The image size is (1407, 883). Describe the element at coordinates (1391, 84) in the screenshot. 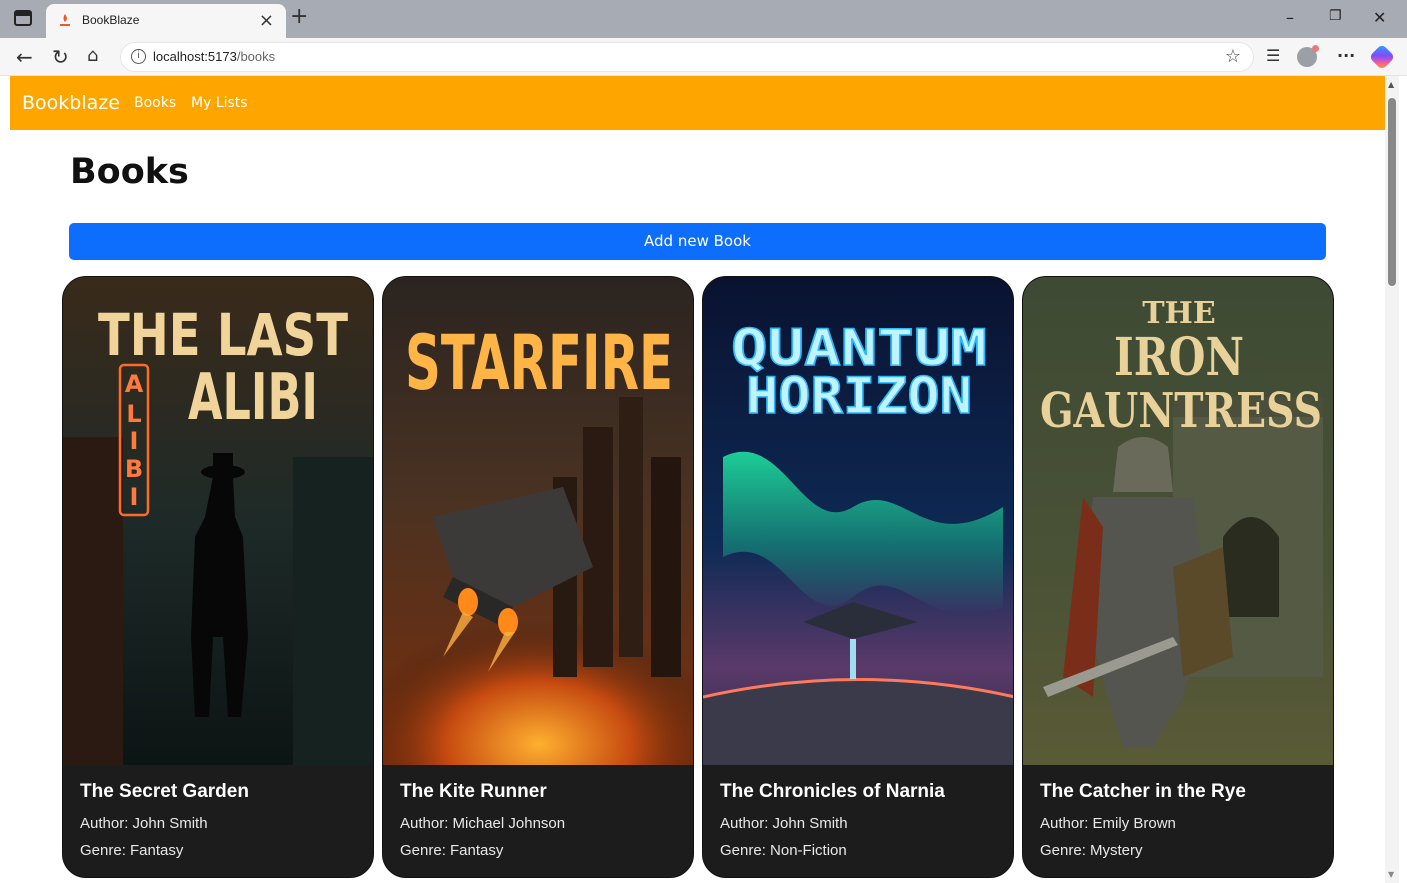

I see `scroll-up-icon: ▲` at that location.